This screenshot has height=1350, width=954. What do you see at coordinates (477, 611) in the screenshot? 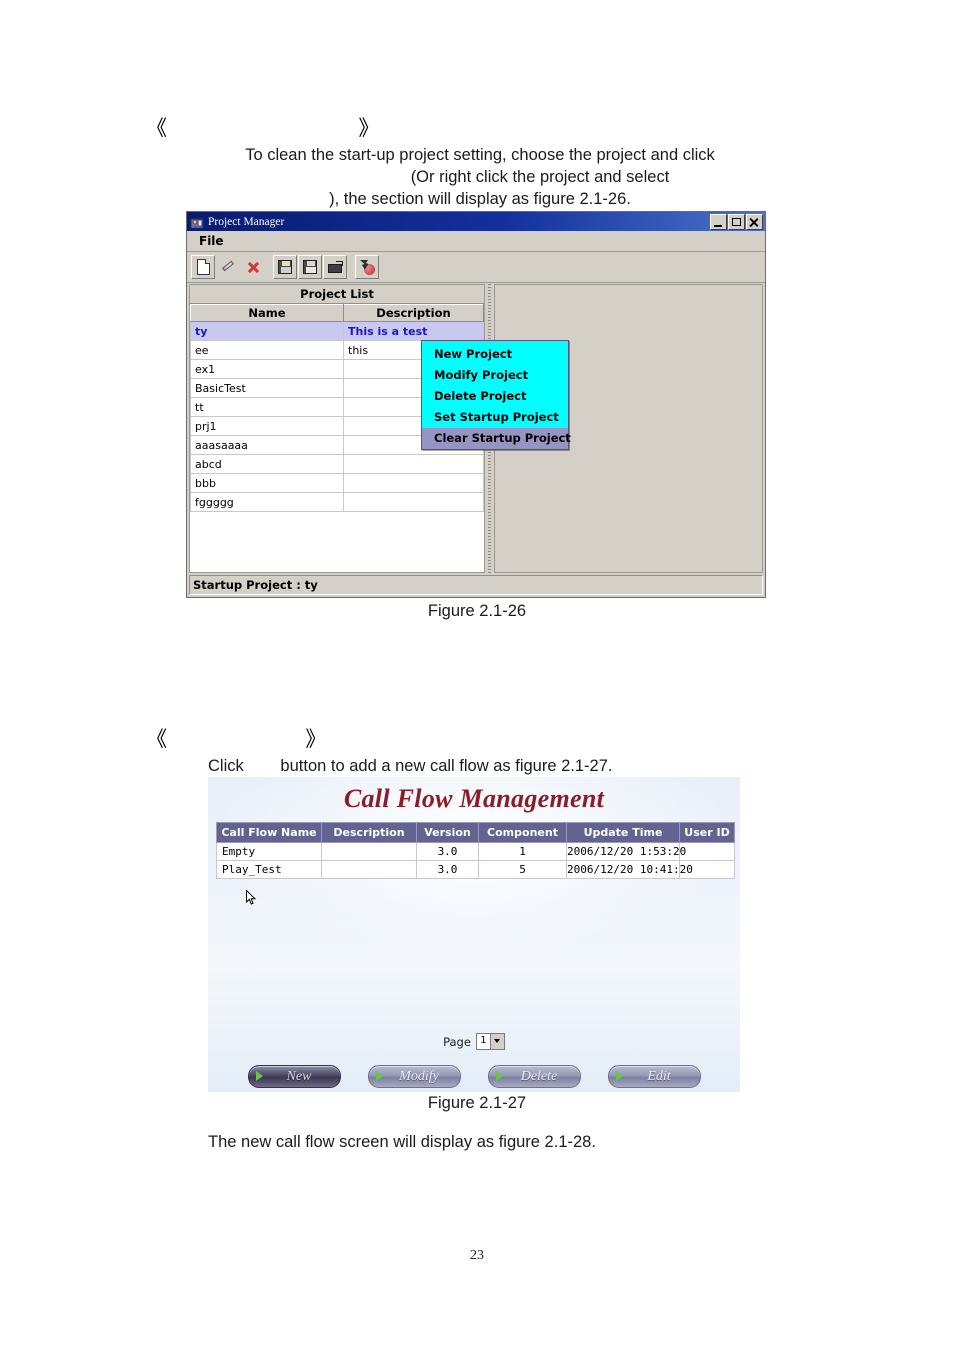
I see `figure-caption-2-1-26: Figure 2.1-26` at bounding box center [477, 611].